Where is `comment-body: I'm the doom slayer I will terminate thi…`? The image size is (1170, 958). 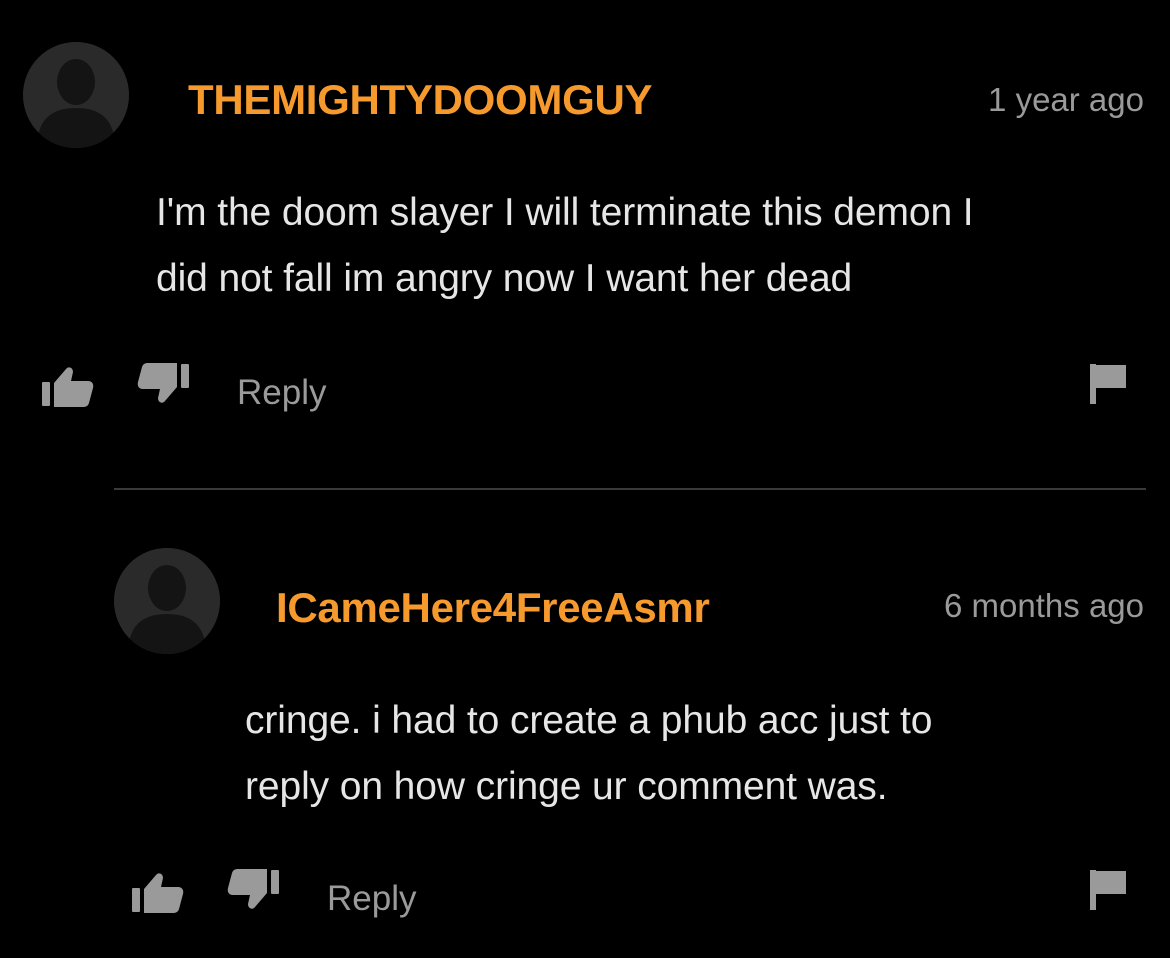 comment-body: I'm the doom slayer I will terminate thi… is located at coordinates (651, 246).